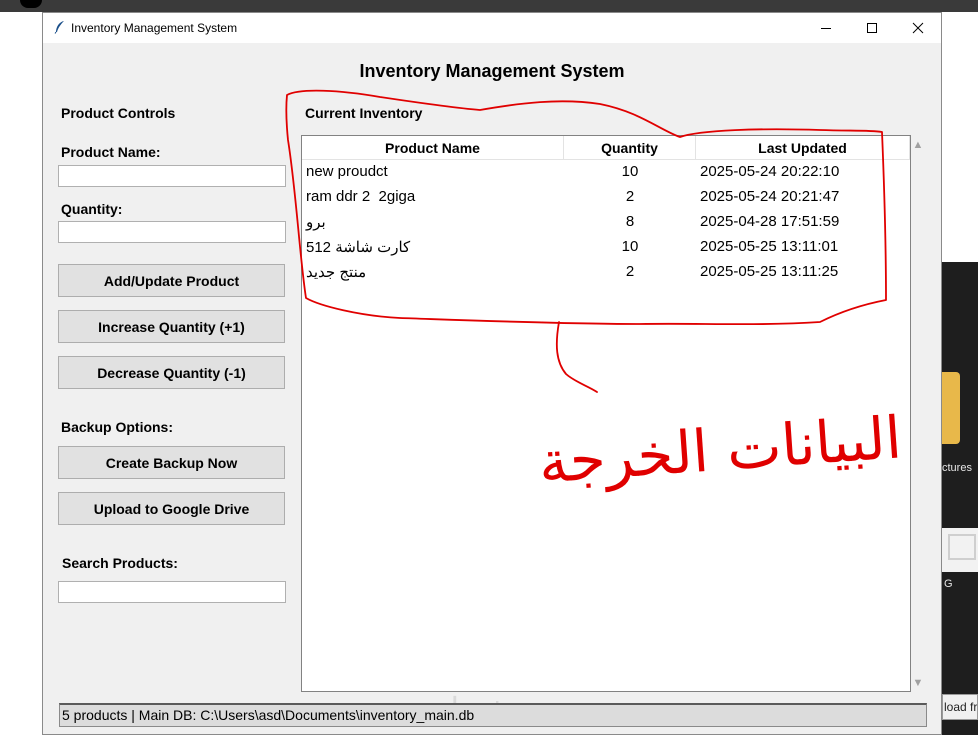  What do you see at coordinates (358, 247) in the screenshot?
I see `cell-product-name: كارت شاشة 512` at bounding box center [358, 247].